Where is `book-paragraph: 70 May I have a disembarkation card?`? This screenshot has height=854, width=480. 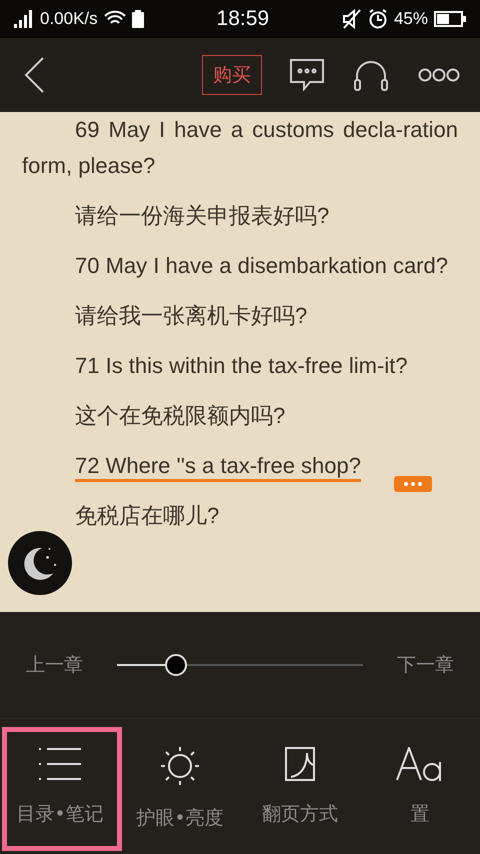
book-paragraph: 70 May I have a disembarkation card? is located at coordinates (261, 266).